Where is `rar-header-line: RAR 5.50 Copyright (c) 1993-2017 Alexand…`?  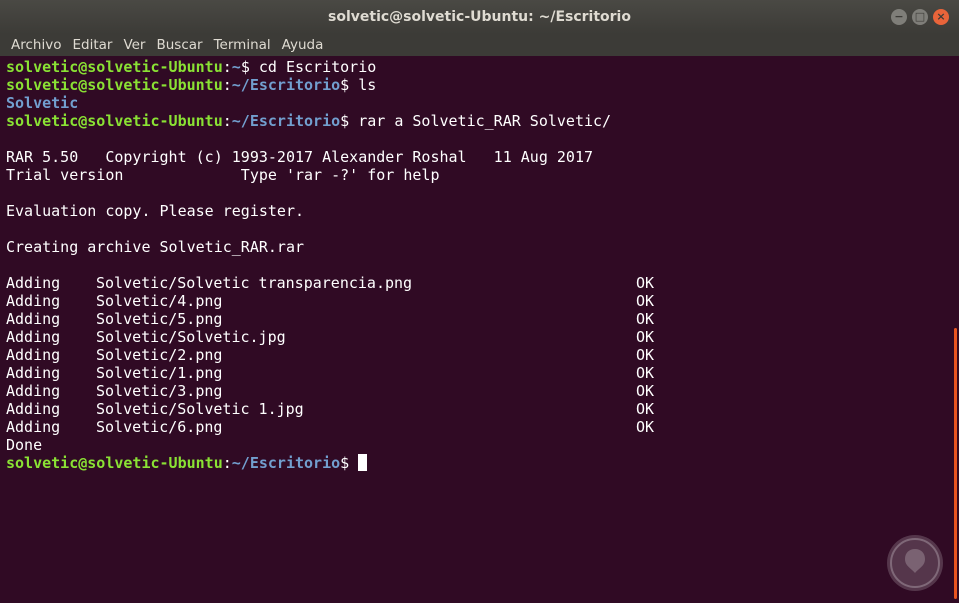 rar-header-line: RAR 5.50 Copyright (c) 1993-2017 Alexand… is located at coordinates (299, 157).